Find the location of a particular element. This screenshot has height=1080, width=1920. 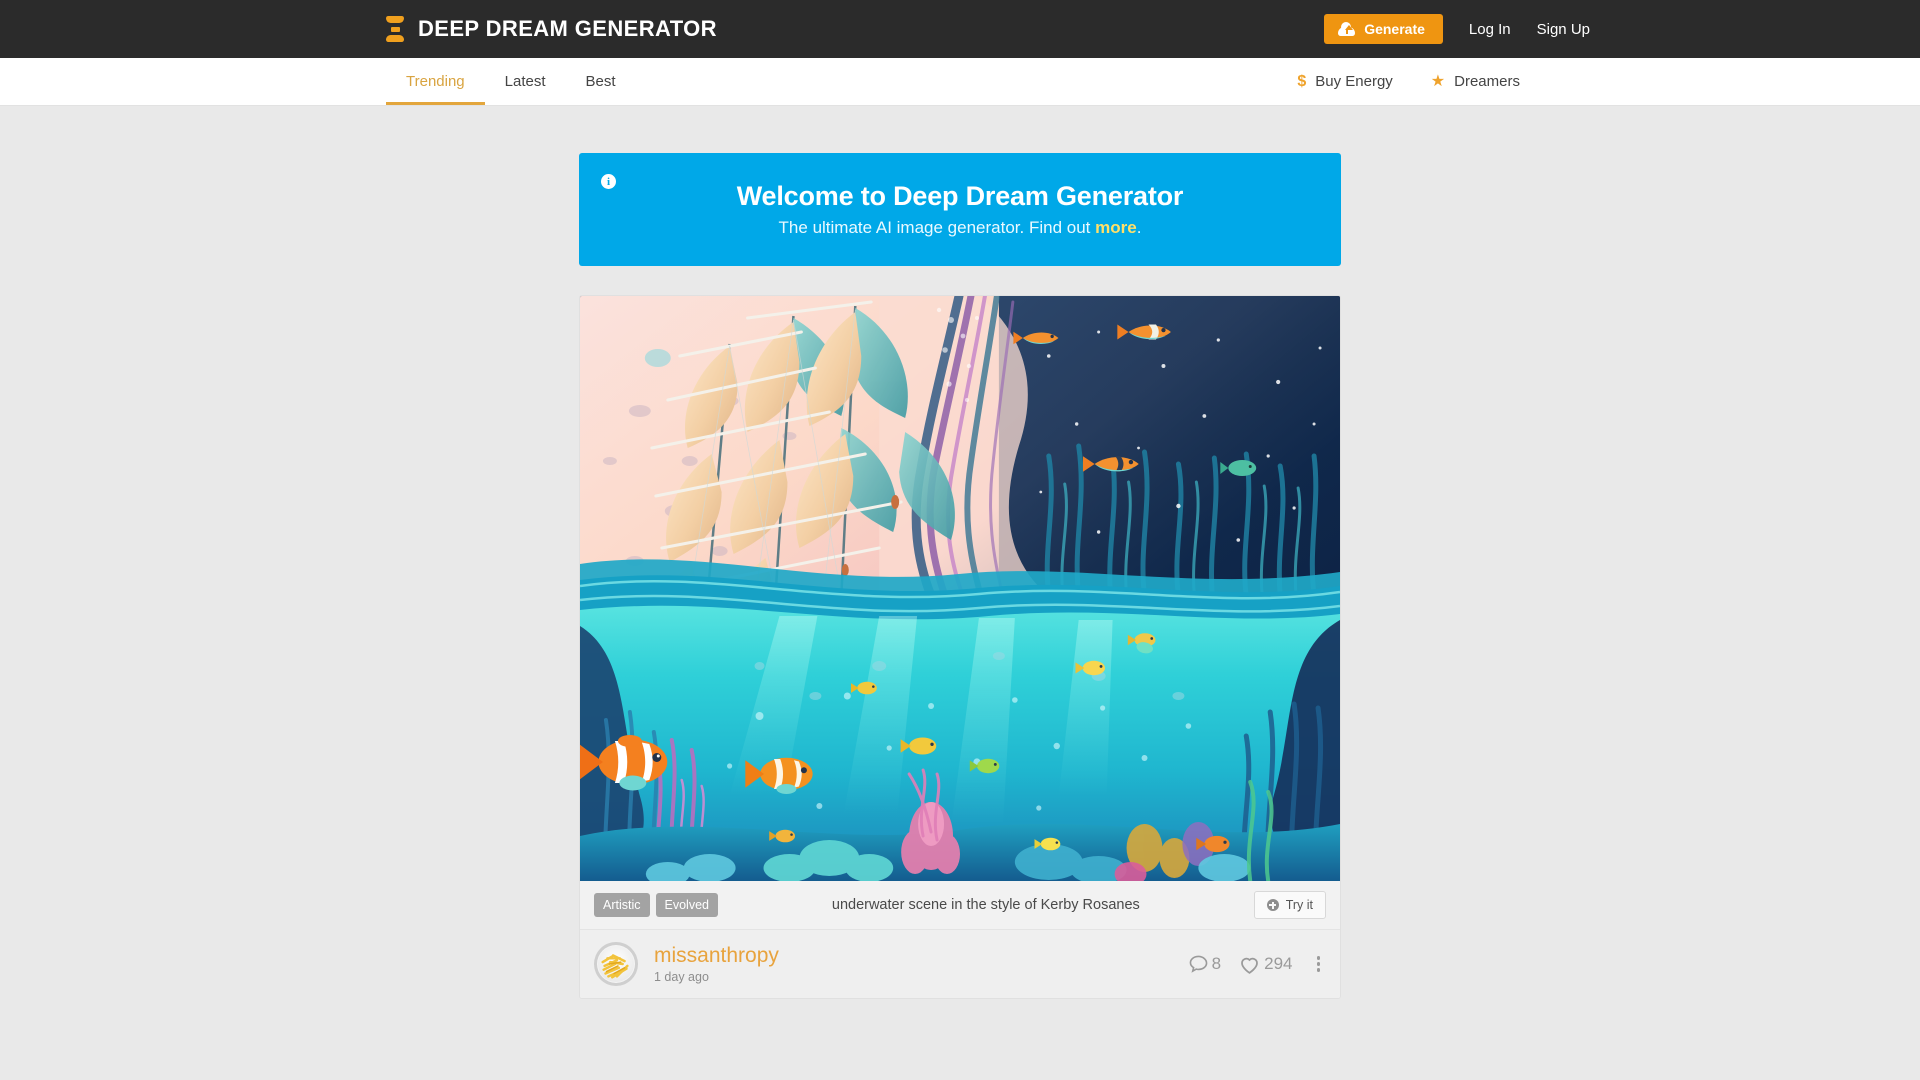

sub-nav-links: $ Buy Energy ★ Dreamers is located at coordinates (1408, 81).